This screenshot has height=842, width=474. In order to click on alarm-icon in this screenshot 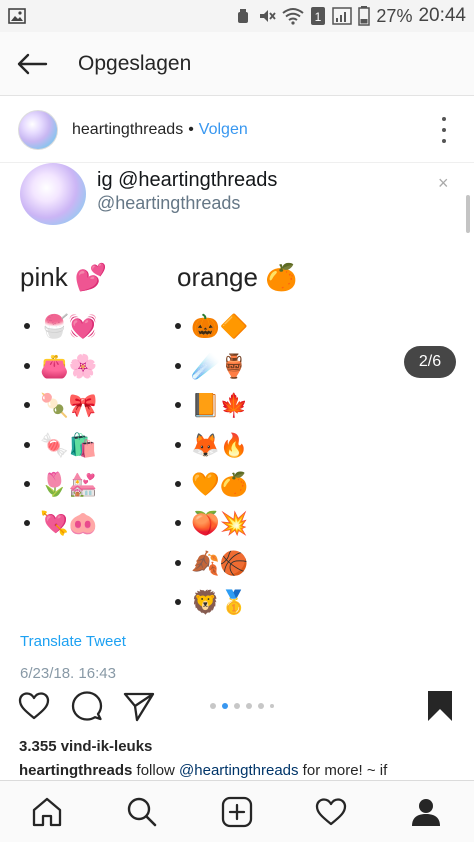, I will do `click(243, 16)`.